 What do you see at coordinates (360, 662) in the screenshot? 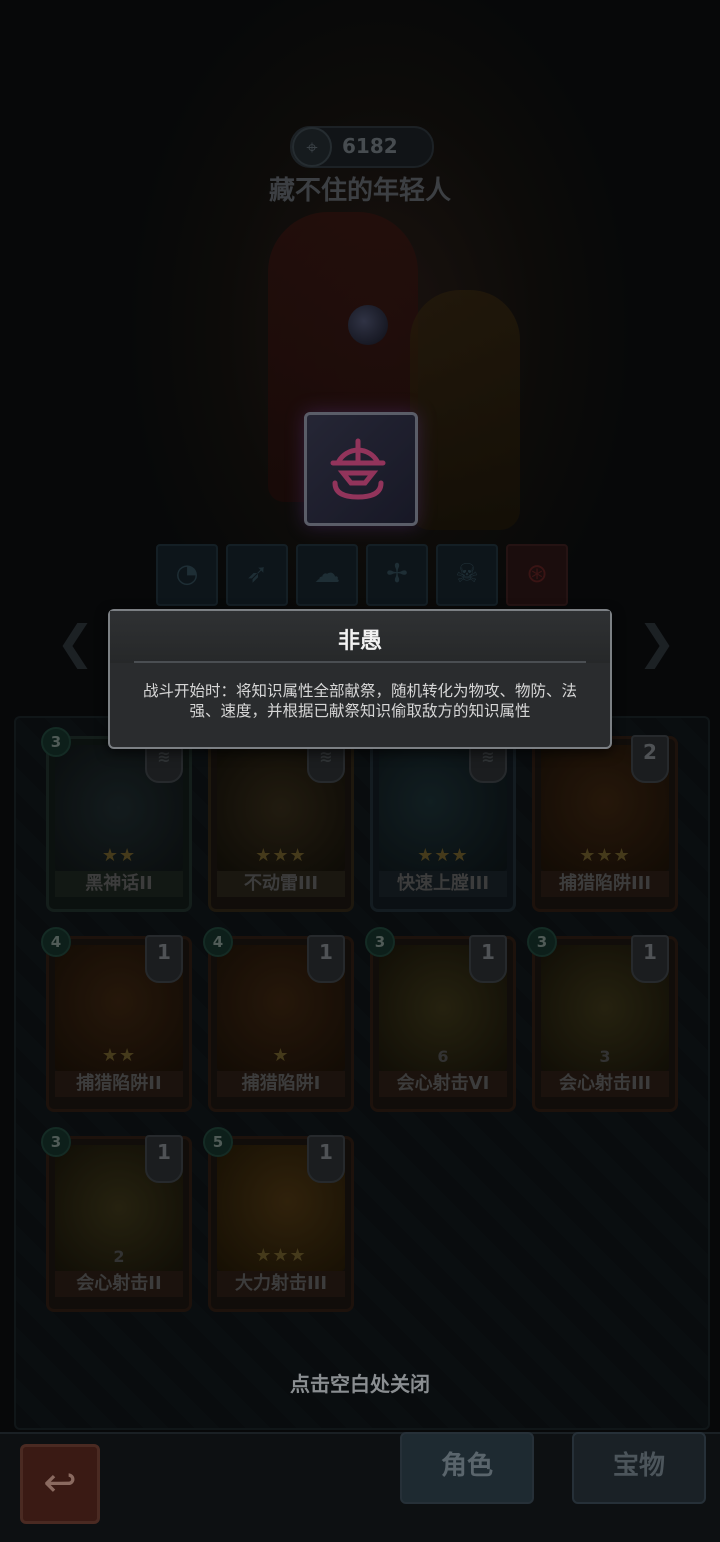
I see `tooltip-divider` at bounding box center [360, 662].